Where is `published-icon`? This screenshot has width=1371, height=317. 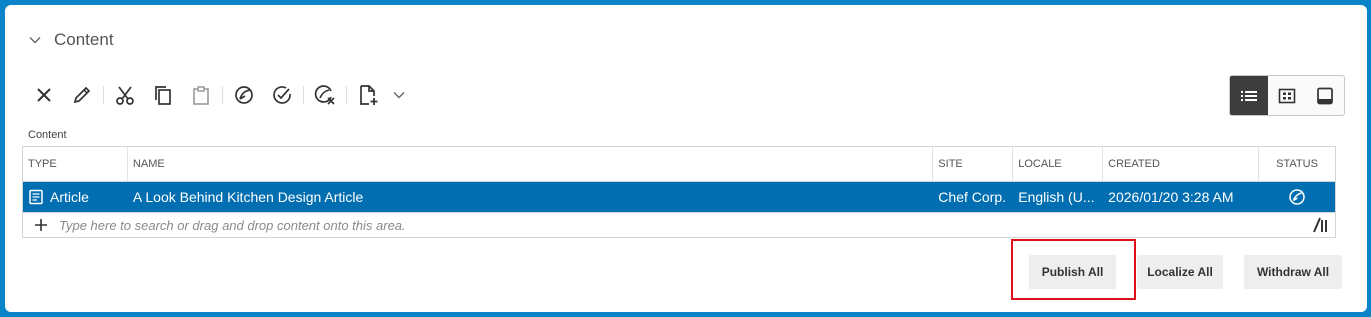
published-icon is located at coordinates (1297, 197).